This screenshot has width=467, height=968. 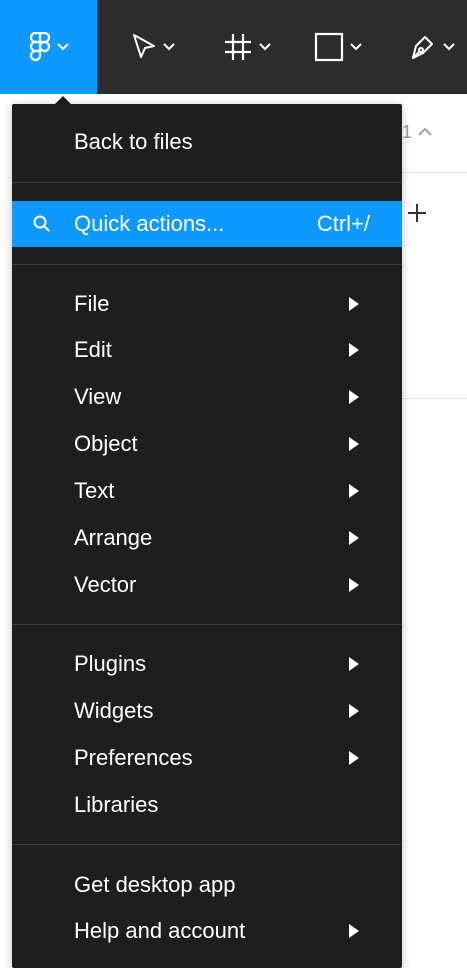 I want to click on menu-item-label: File, so click(x=92, y=303).